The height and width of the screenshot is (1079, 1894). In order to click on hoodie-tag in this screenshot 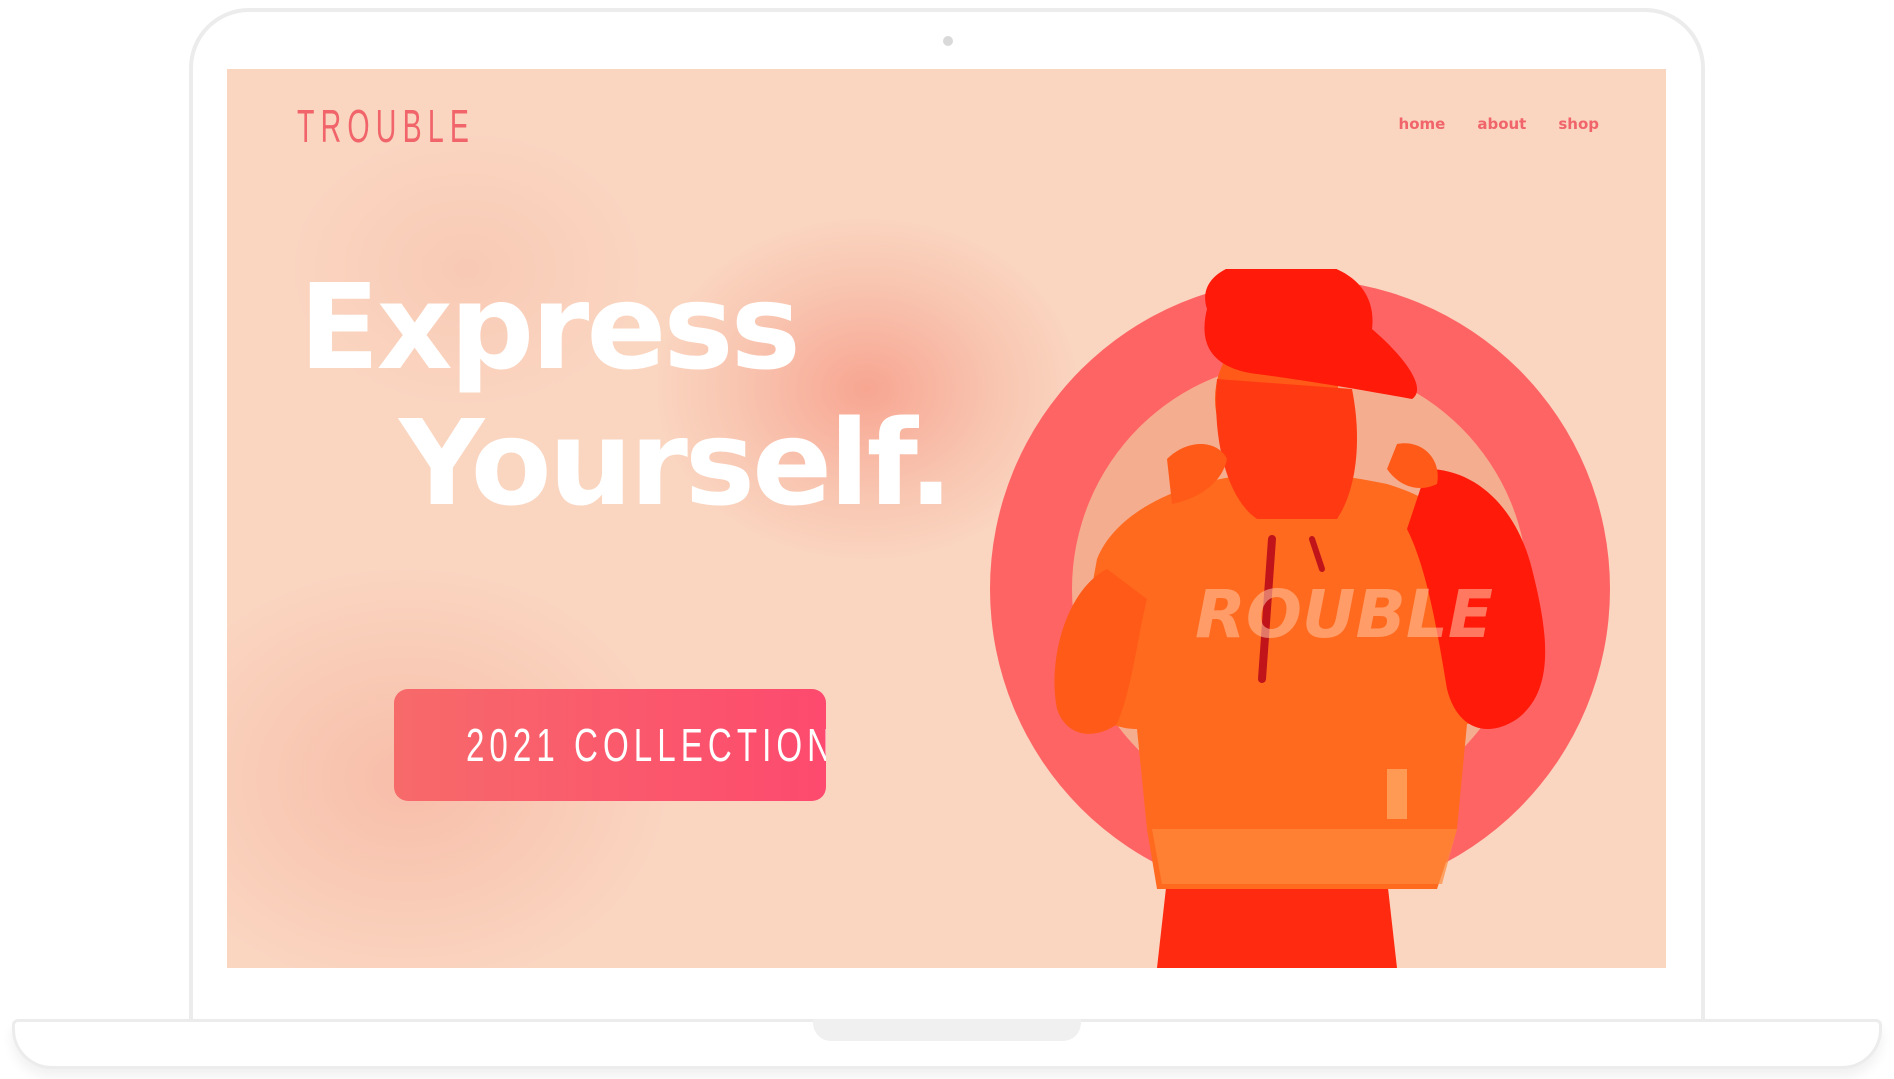, I will do `click(1397, 794)`.